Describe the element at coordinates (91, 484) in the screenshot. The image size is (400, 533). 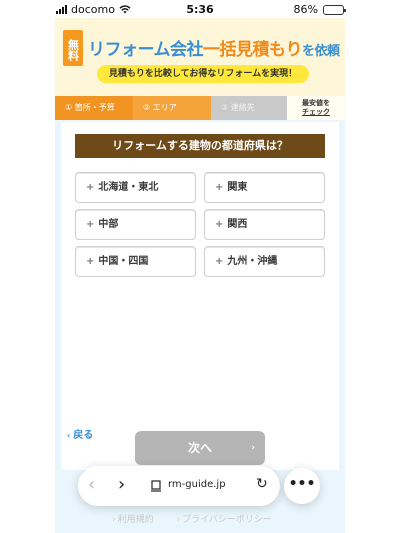
I see `browser-back-icon: ‹` at that location.